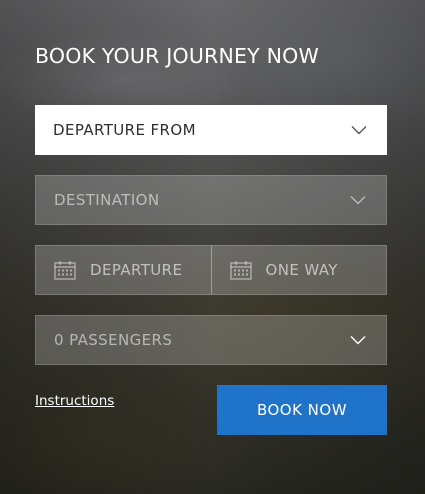 Image resolution: width=425 pixels, height=494 pixels. What do you see at coordinates (211, 130) in the screenshot?
I see `departure-from-select: DEPARTURE FROM` at bounding box center [211, 130].